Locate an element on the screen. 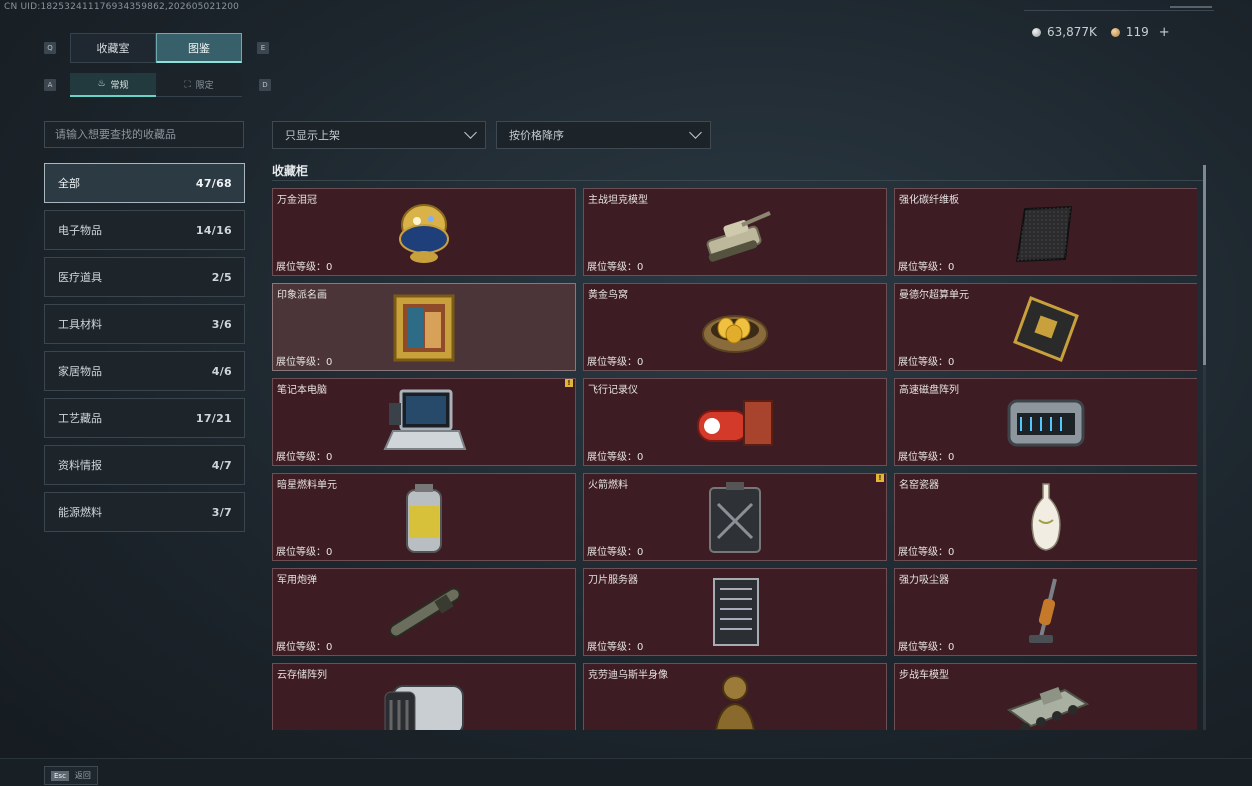 The height and width of the screenshot is (786, 1252). category-medical: 医疗道具 2/5 is located at coordinates (144, 277).